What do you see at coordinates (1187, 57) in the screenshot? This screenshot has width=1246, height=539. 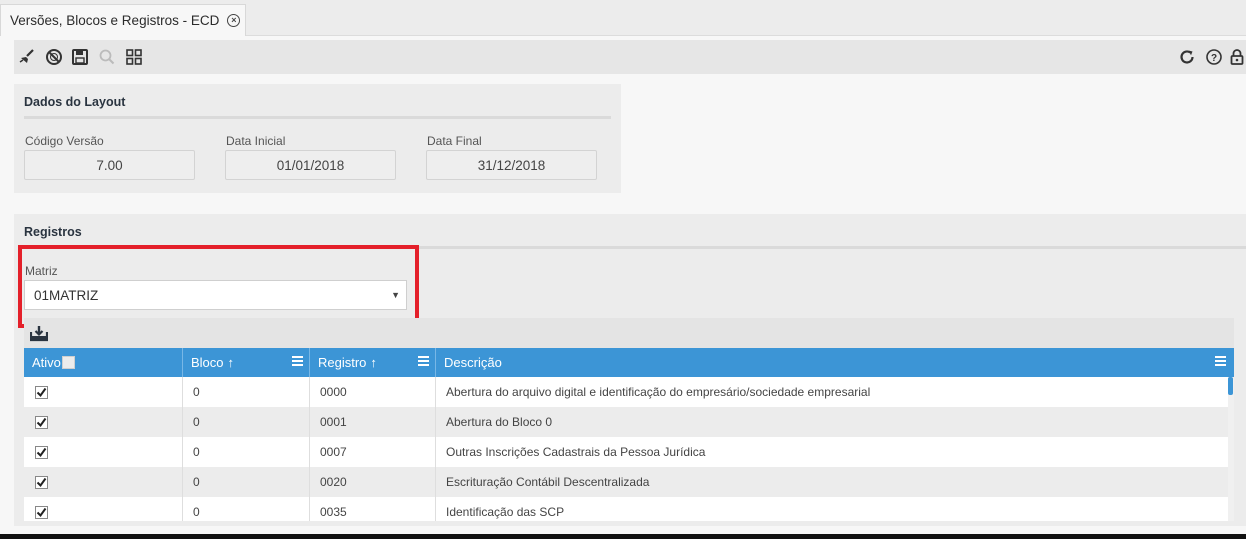 I see `refresh-icon` at bounding box center [1187, 57].